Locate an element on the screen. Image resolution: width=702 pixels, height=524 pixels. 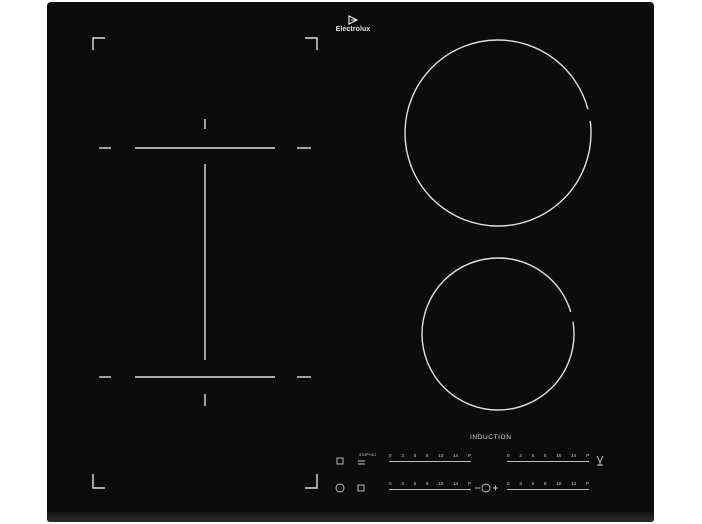
power-slider-right-front: 0 3 5 8 10 14 P is located at coordinates (548, 488).